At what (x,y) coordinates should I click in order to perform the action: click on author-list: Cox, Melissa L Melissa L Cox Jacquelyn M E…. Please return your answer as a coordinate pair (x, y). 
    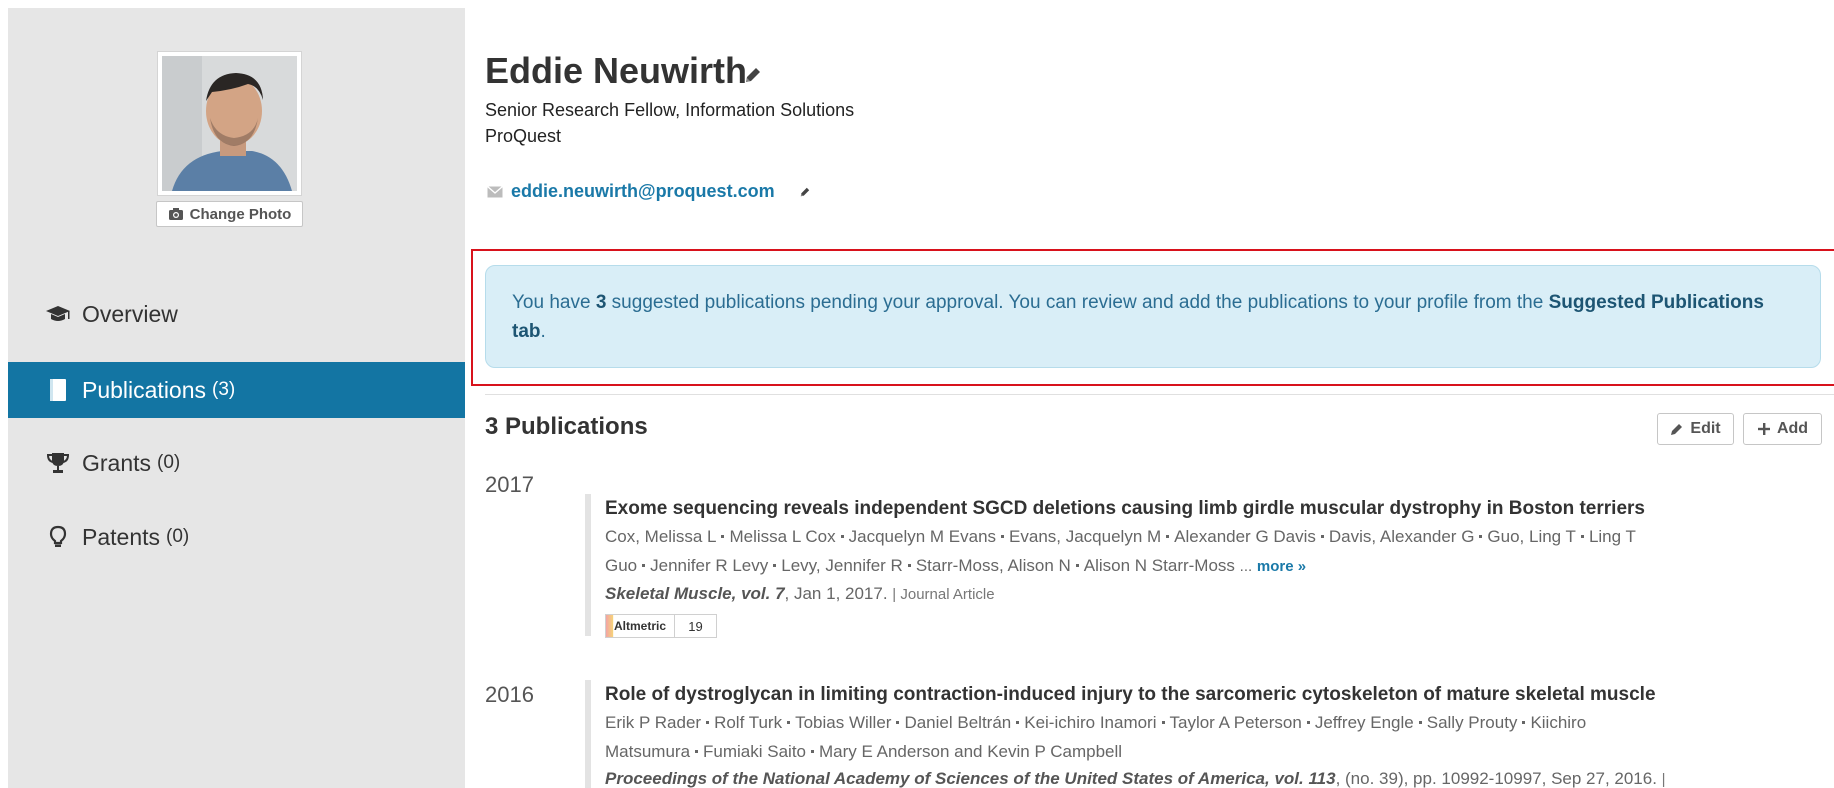
    Looking at the image, I should click on (1120, 551).